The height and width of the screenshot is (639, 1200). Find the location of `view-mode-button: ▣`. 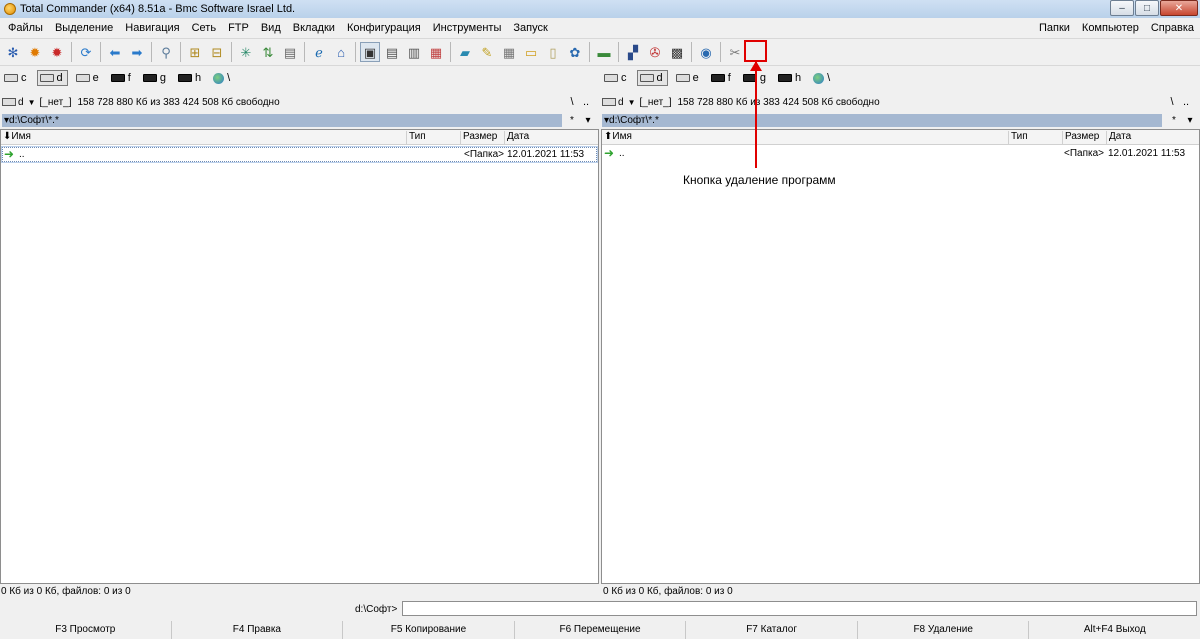

view-mode-button: ▣ is located at coordinates (370, 52).